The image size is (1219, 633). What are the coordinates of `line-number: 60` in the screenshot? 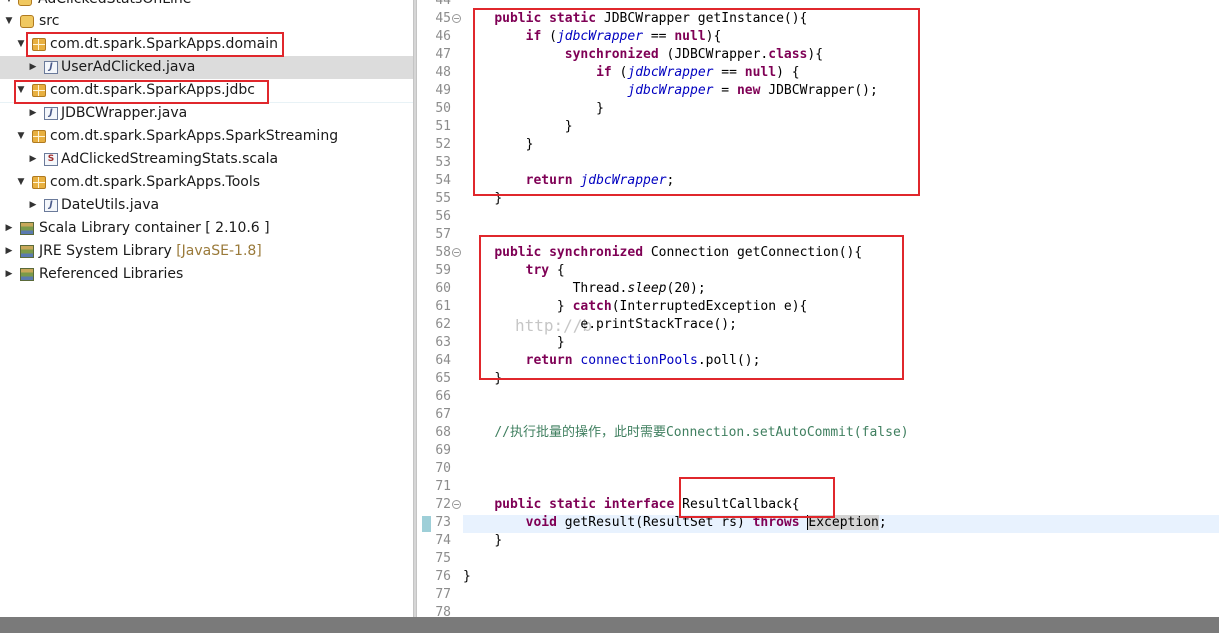 It's located at (443, 288).